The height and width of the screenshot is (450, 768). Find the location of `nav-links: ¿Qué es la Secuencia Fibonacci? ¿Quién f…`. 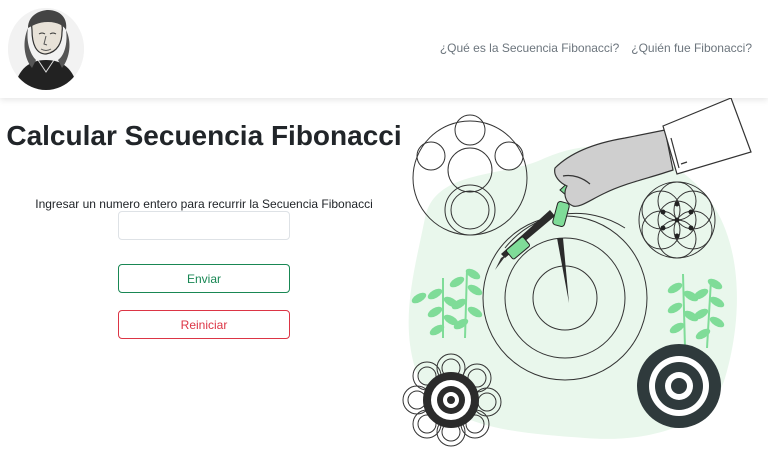

nav-links: ¿Qué es la Secuencia Fibonacci? ¿Quién f… is located at coordinates (596, 48).